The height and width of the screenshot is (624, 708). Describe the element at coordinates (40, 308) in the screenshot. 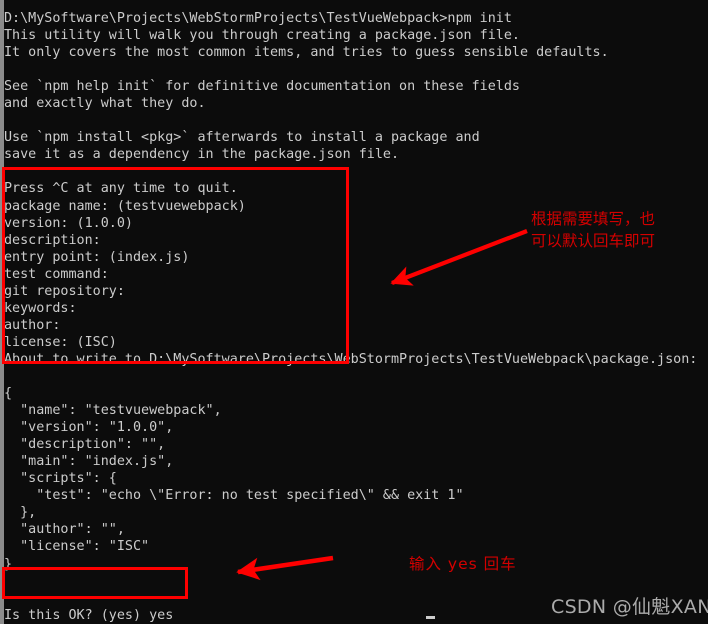

I see `terminal-line: keywords:` at that location.